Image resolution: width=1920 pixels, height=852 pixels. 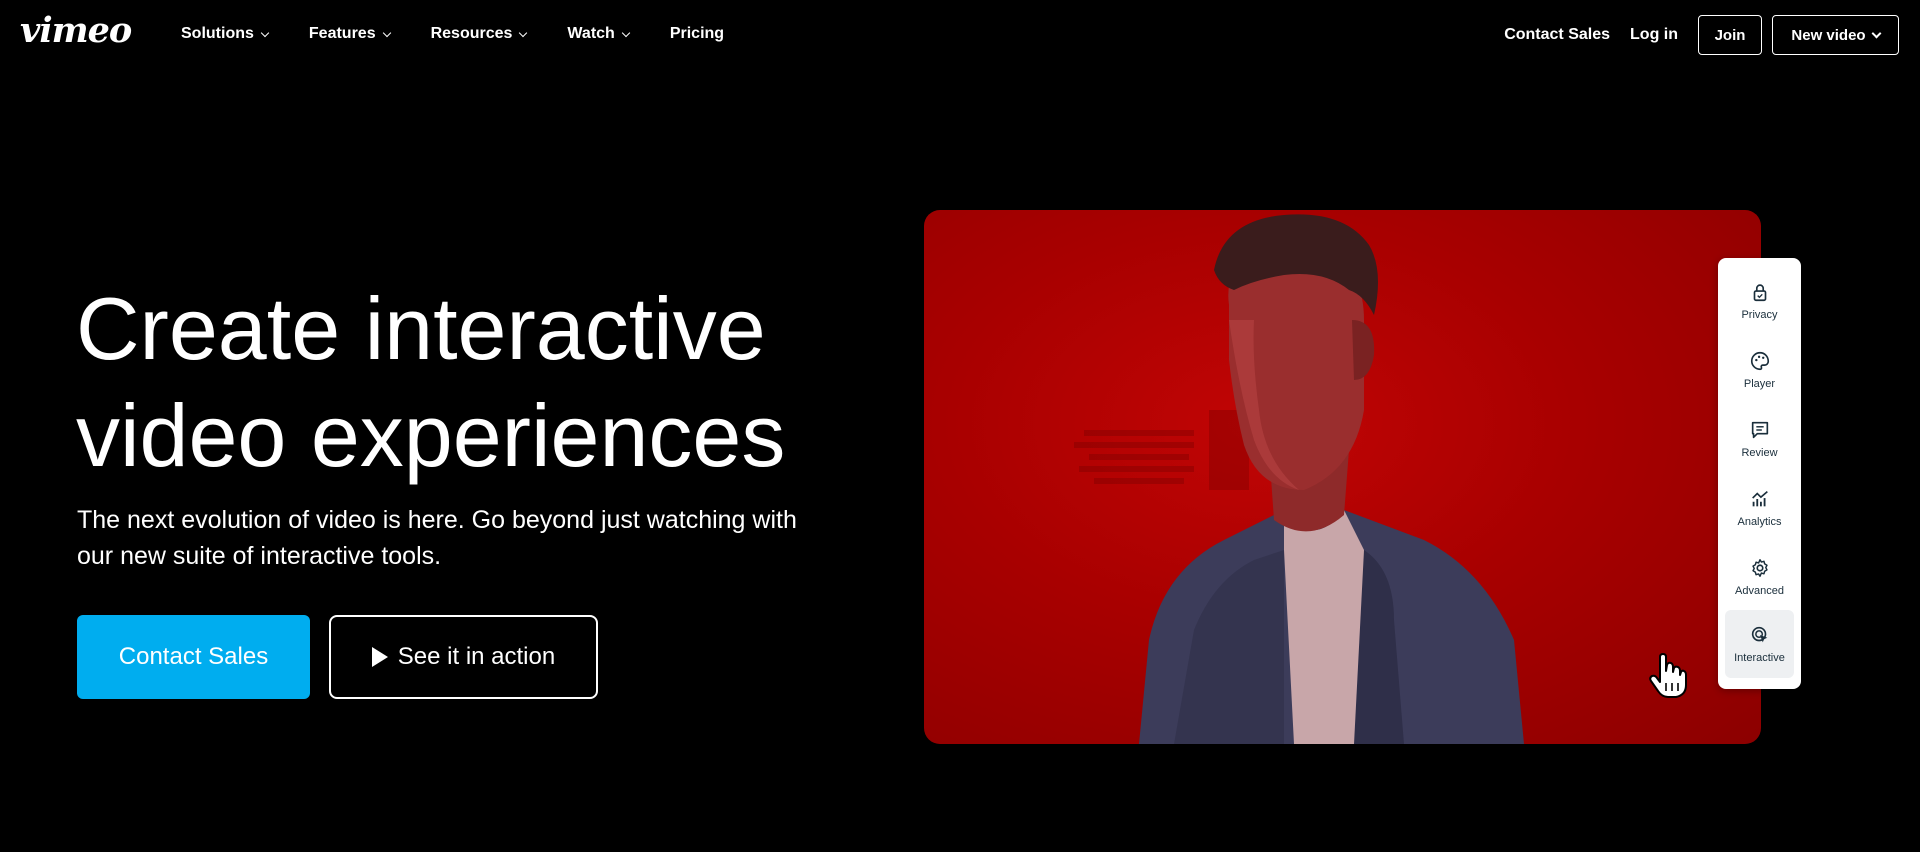 What do you see at coordinates (1759, 384) in the screenshot?
I see `panel-item-label: Player` at bounding box center [1759, 384].